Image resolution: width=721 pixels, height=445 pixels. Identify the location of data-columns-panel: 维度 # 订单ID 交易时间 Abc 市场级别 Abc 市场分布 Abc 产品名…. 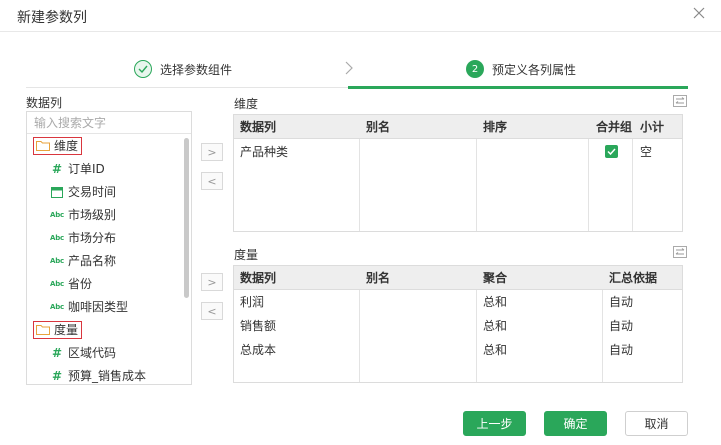
(109, 248).